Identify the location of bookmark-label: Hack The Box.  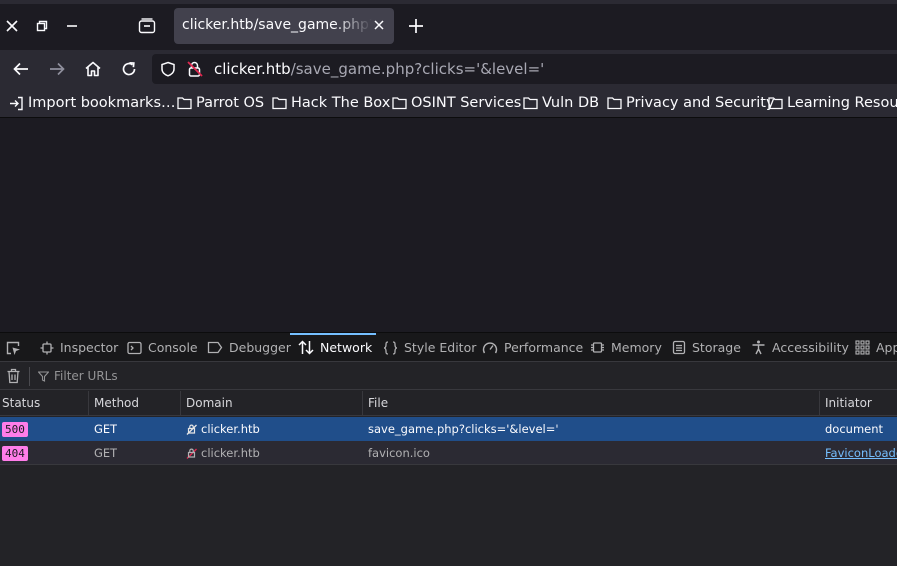
(341, 103).